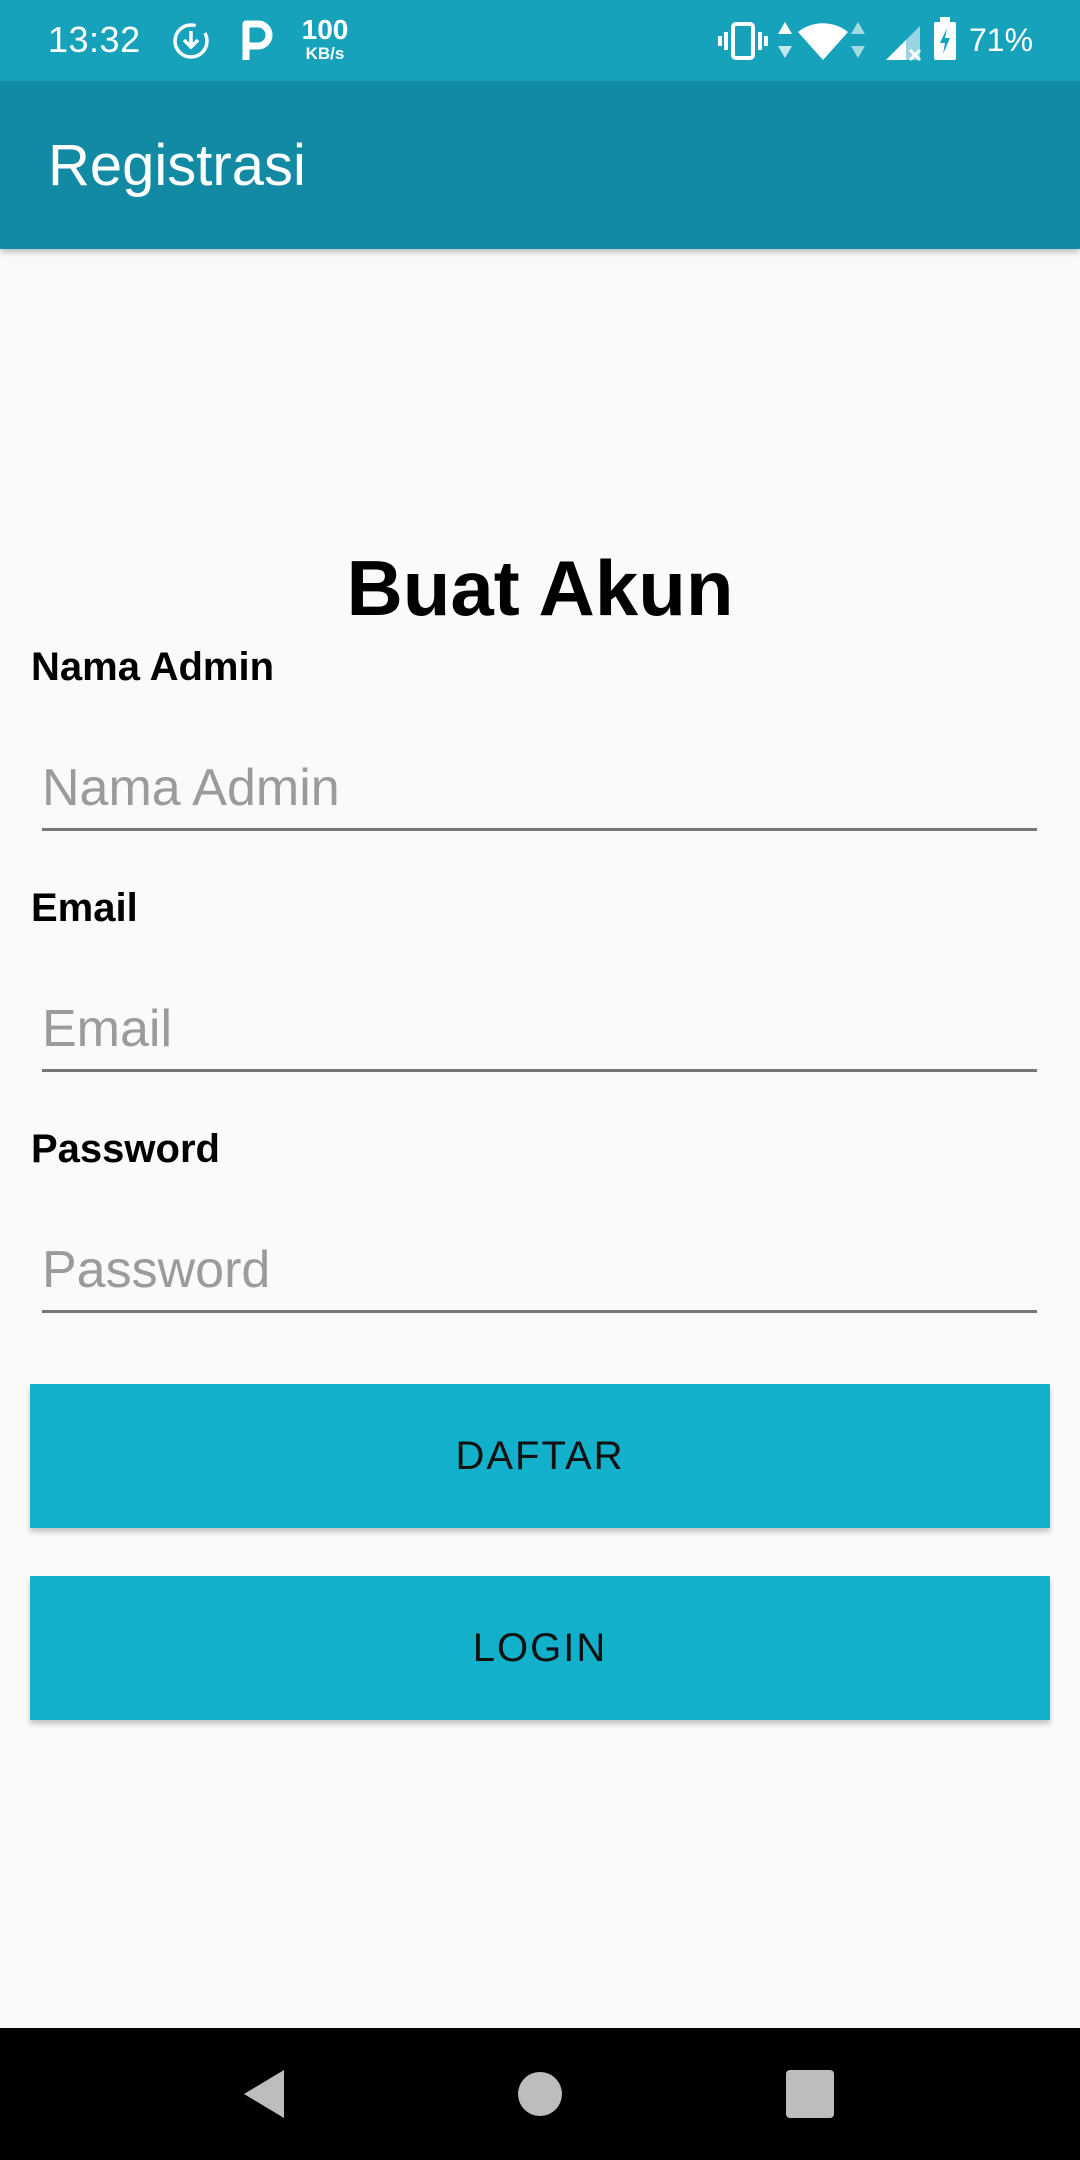 This screenshot has height=2160, width=1080. Describe the element at coordinates (945, 38) in the screenshot. I see `battery-icon` at that location.